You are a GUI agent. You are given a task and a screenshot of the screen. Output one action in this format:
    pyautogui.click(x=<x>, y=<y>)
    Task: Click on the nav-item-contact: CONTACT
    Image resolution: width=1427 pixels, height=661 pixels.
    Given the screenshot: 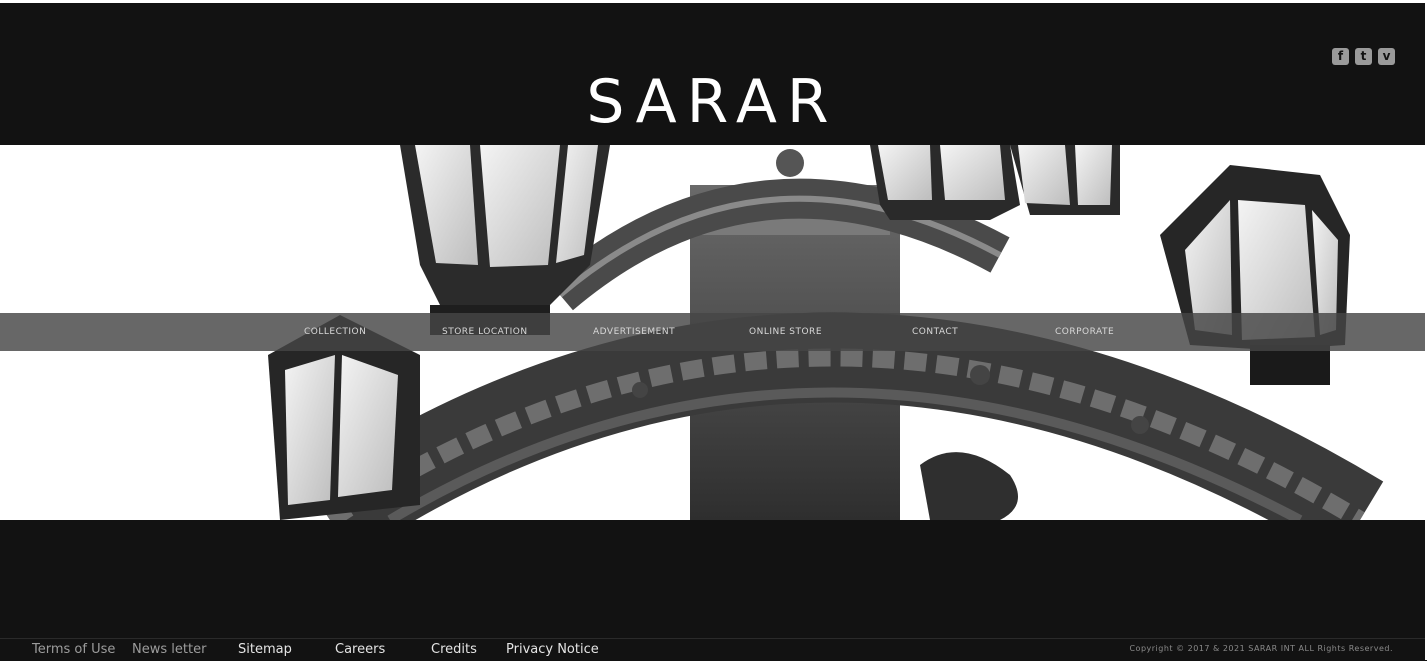 What is the action you would take?
    pyautogui.click(x=935, y=332)
    